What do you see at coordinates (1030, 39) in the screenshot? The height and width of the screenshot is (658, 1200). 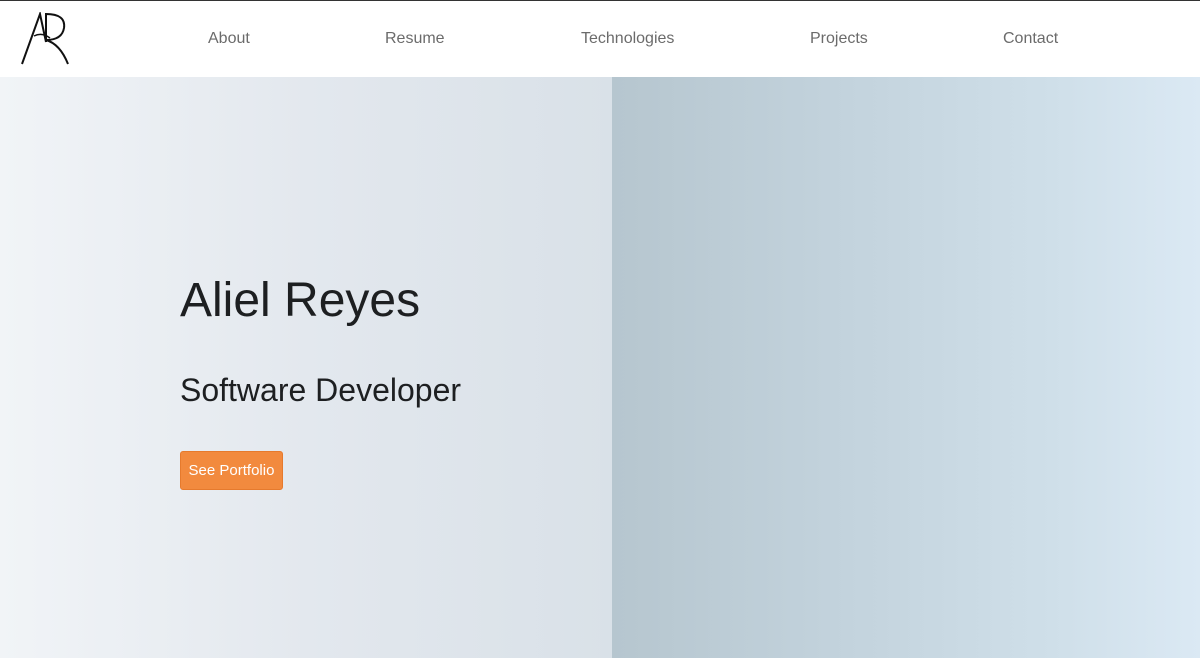 I see `nav-link-contact: Contact` at bounding box center [1030, 39].